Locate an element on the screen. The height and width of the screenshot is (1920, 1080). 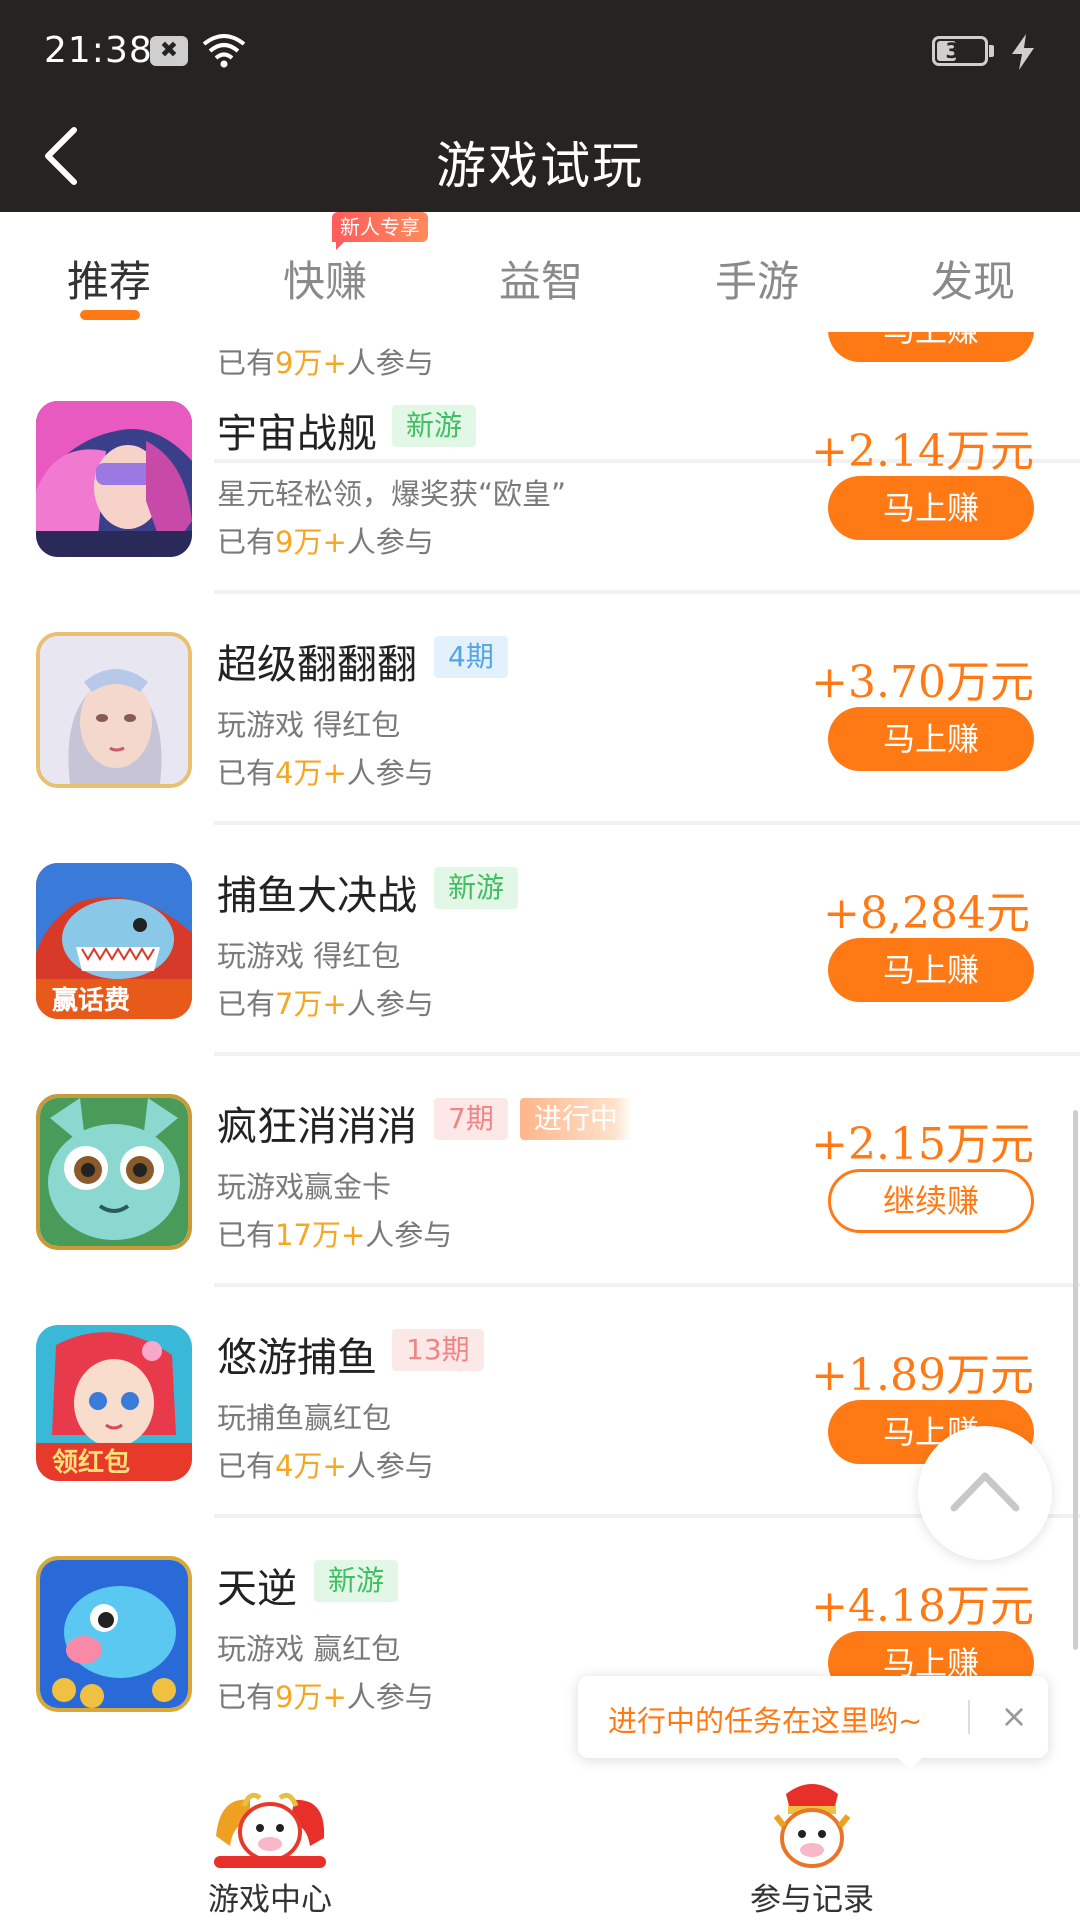
tag-period: 4期 is located at coordinates (471, 657).